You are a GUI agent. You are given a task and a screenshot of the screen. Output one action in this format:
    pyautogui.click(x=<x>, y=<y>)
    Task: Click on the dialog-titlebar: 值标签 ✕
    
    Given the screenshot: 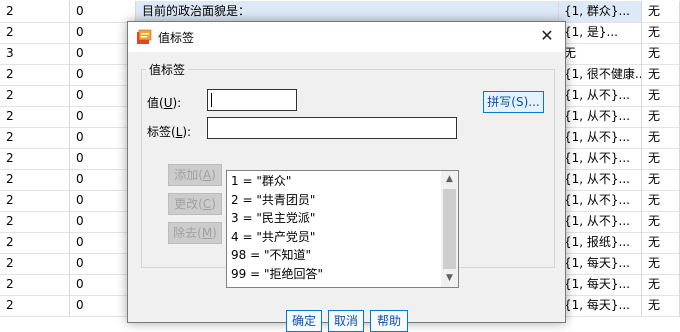 What is the action you would take?
    pyautogui.click(x=346, y=37)
    